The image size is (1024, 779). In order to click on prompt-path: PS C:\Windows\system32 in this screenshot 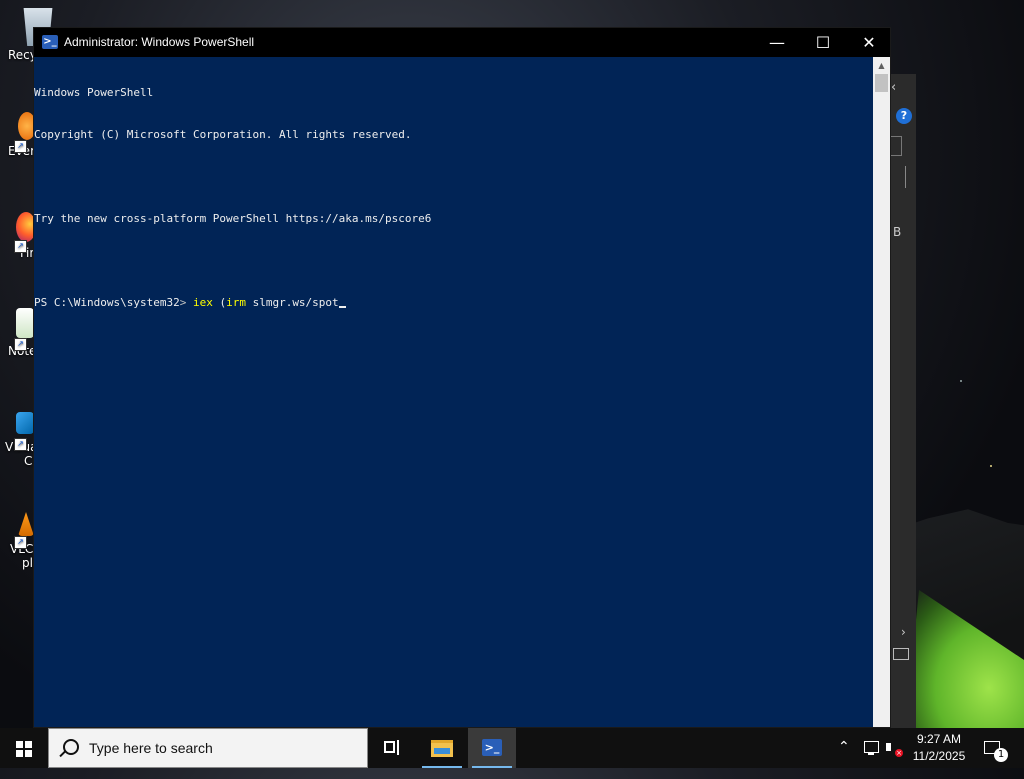, I will do `click(107, 302)`.